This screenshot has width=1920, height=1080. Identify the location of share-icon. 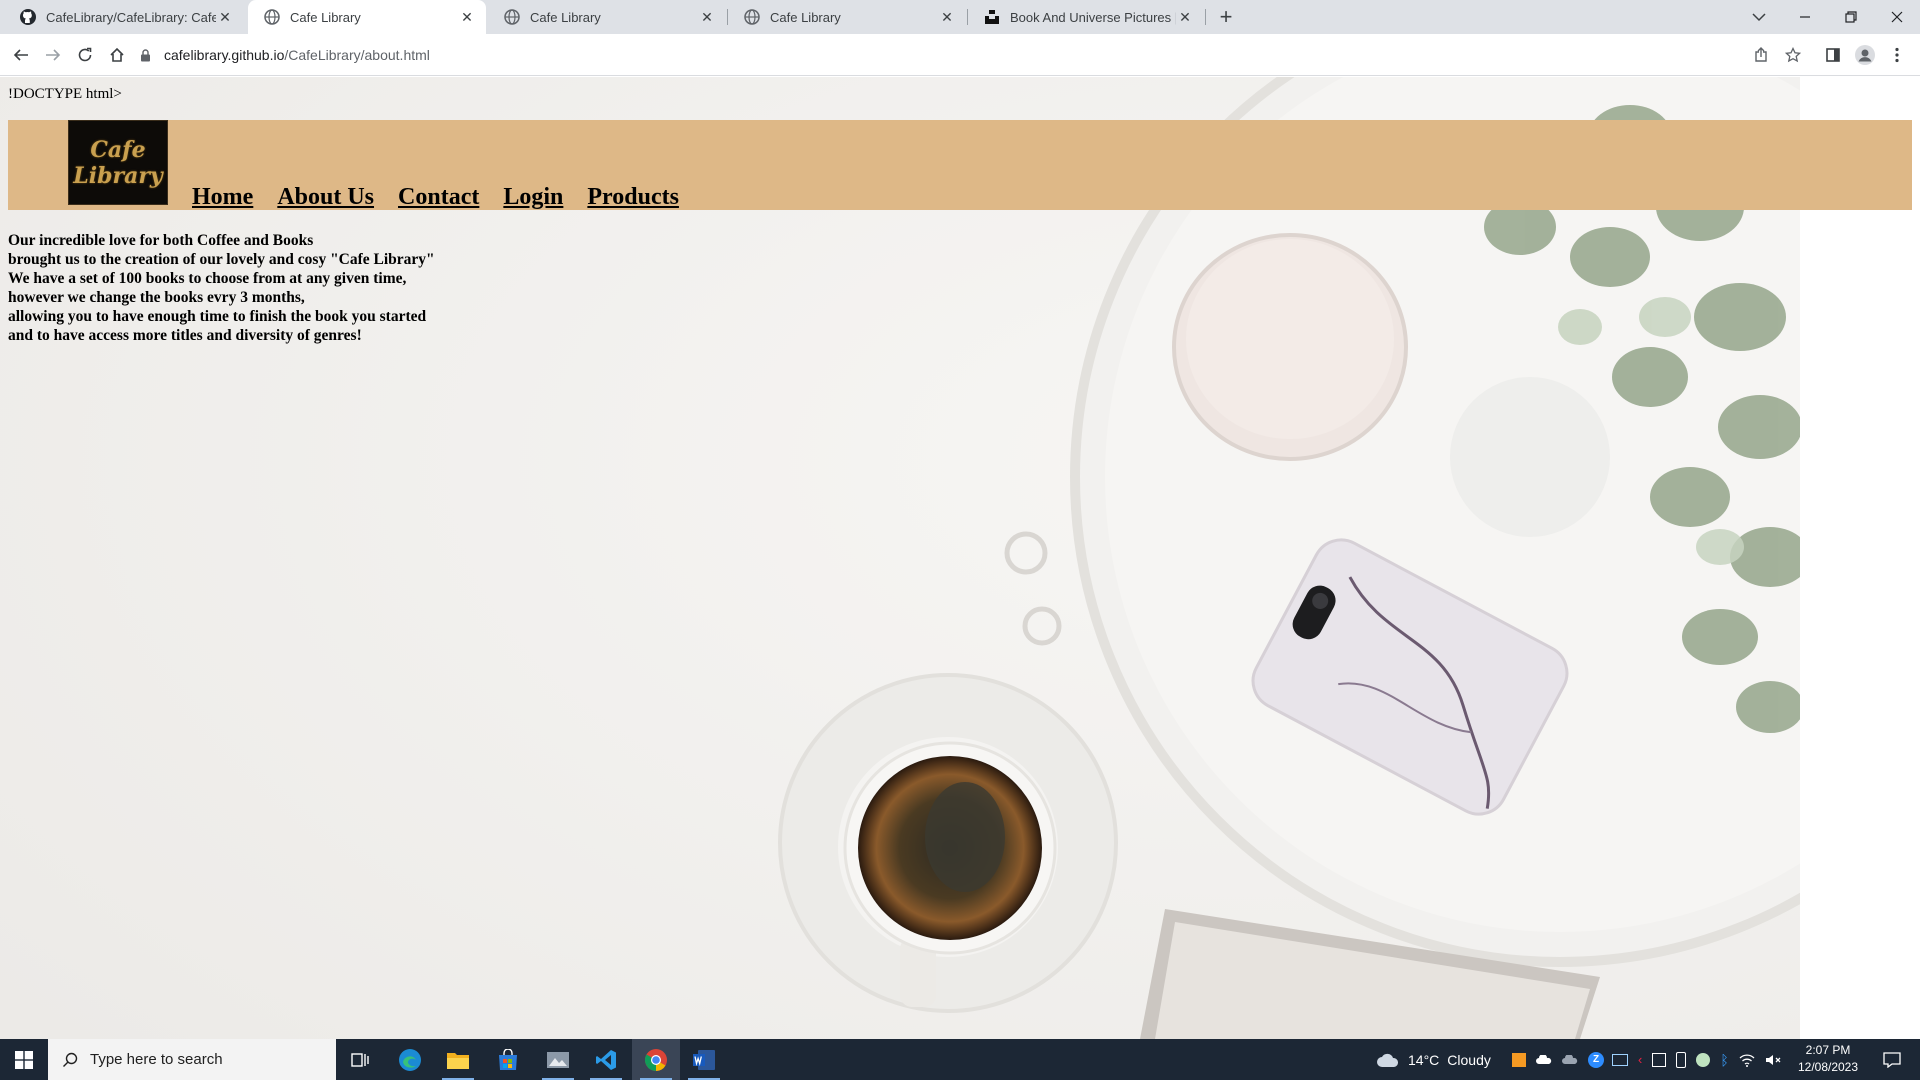
(1761, 55).